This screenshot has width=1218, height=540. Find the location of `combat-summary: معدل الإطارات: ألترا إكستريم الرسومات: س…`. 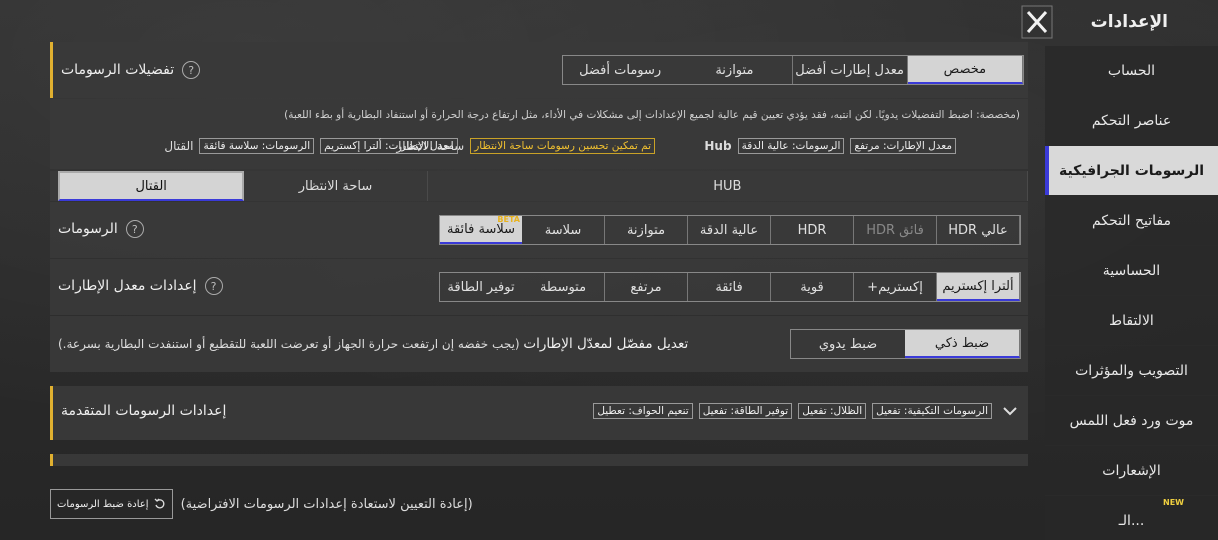

combat-summary: معدل الإطارات: ألترا إكستريم الرسومات: س… is located at coordinates (311, 146).